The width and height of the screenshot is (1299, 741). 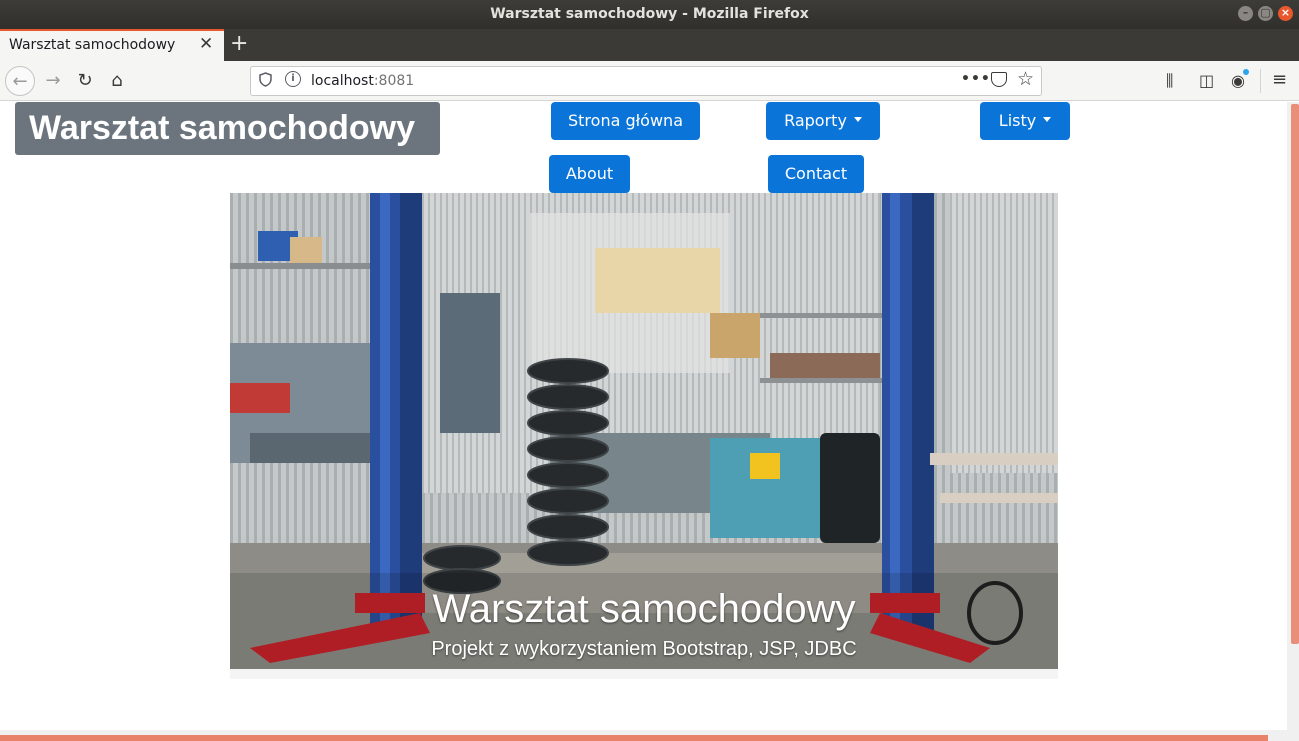 I want to click on nav-reports-label: Raporty, so click(x=815, y=120).